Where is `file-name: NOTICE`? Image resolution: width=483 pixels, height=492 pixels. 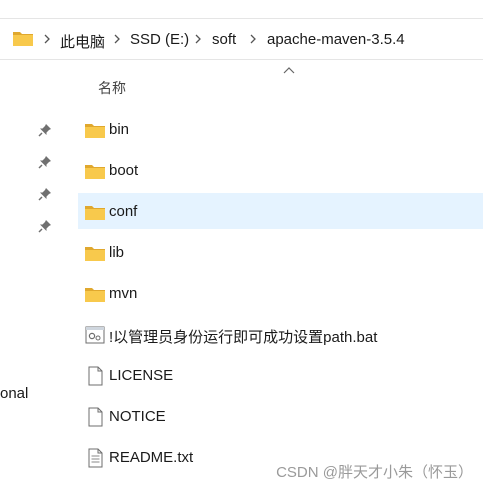 file-name: NOTICE is located at coordinates (137, 416).